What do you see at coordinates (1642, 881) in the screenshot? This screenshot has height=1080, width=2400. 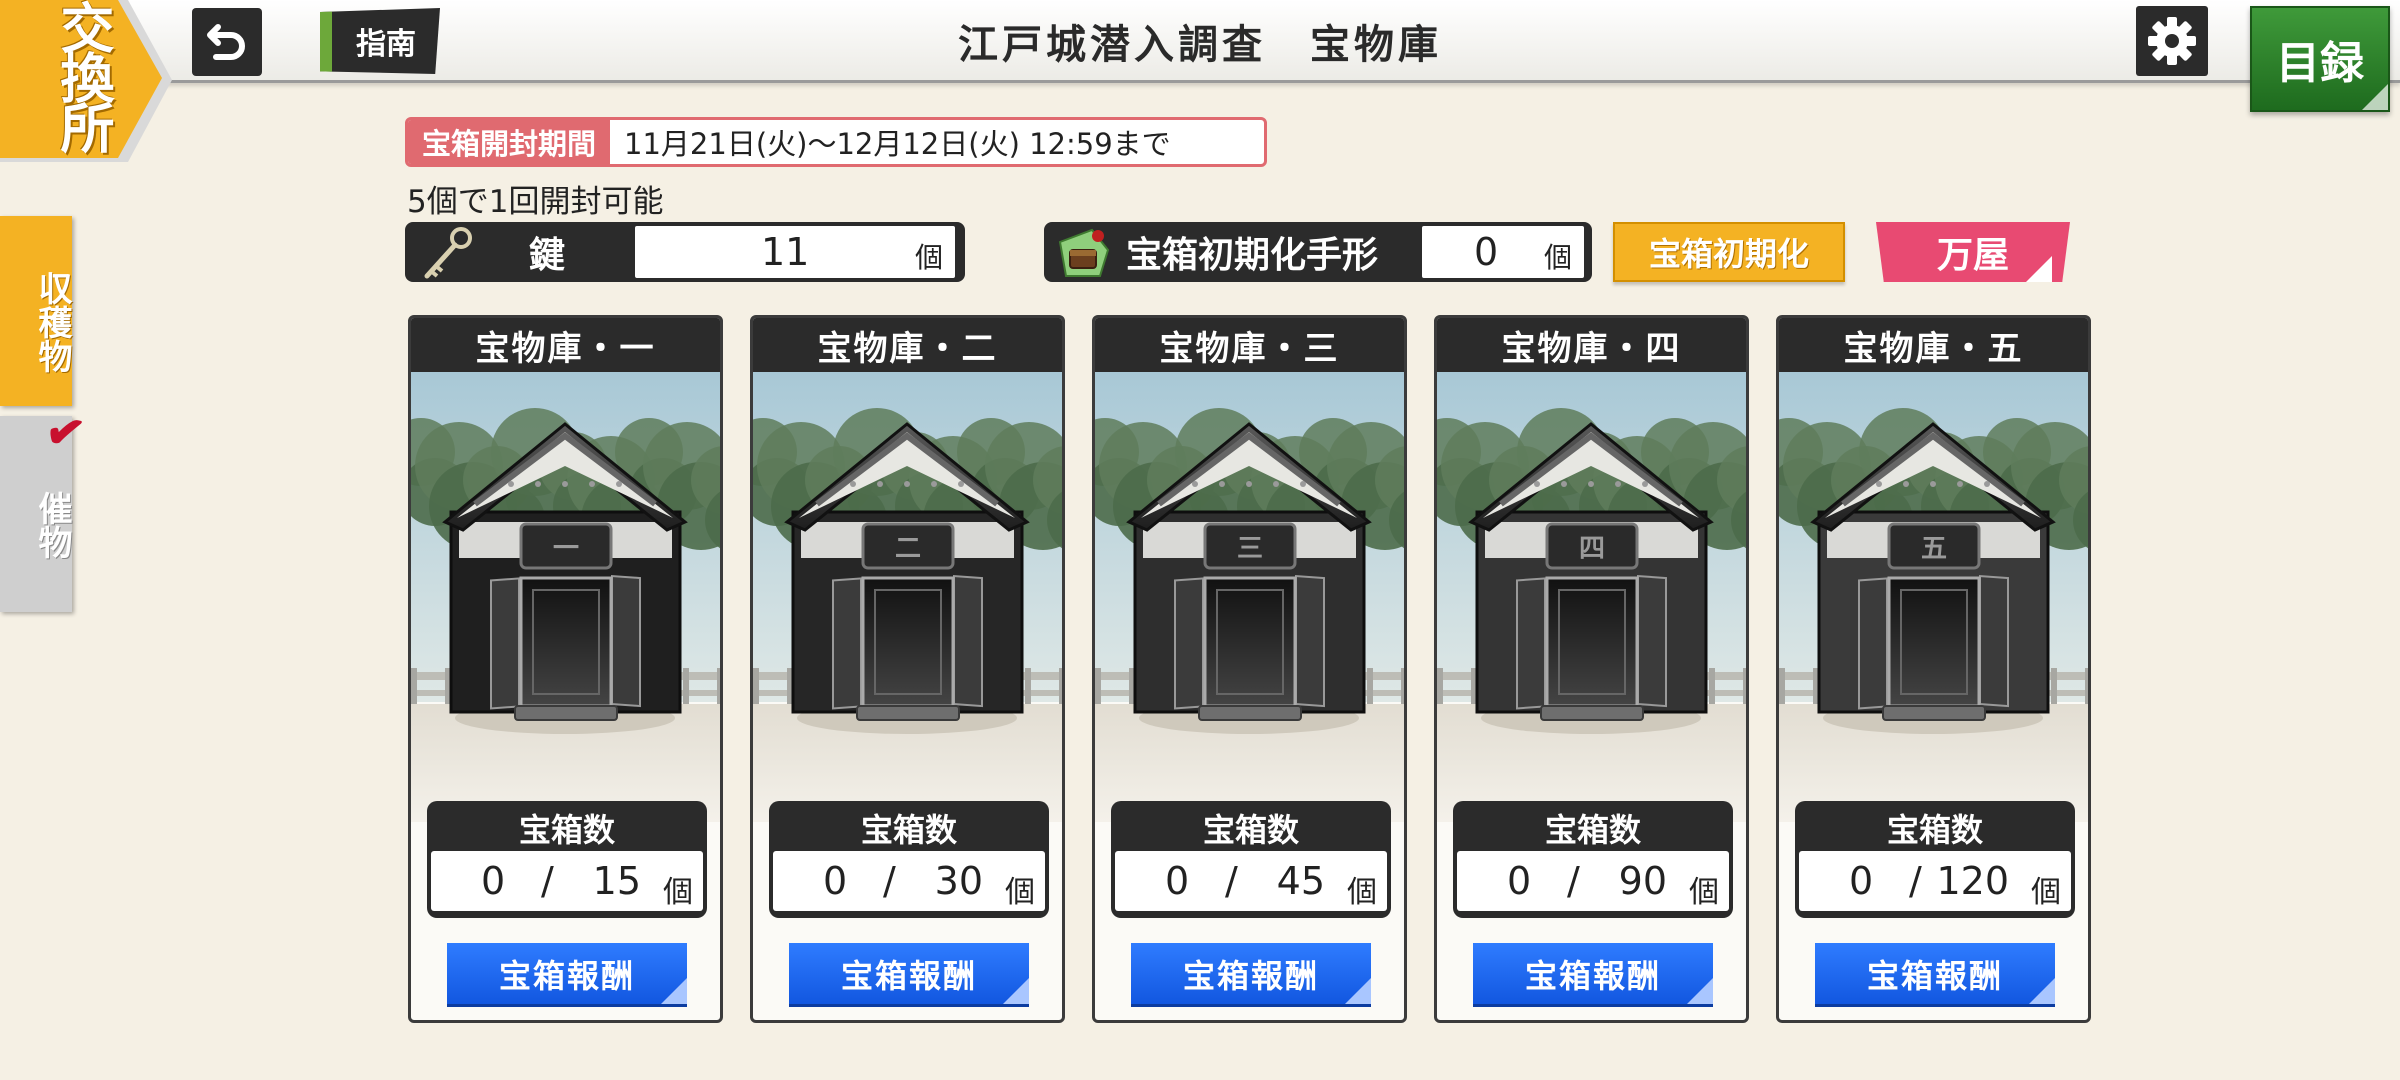 I see `chest-max: 90` at bounding box center [1642, 881].